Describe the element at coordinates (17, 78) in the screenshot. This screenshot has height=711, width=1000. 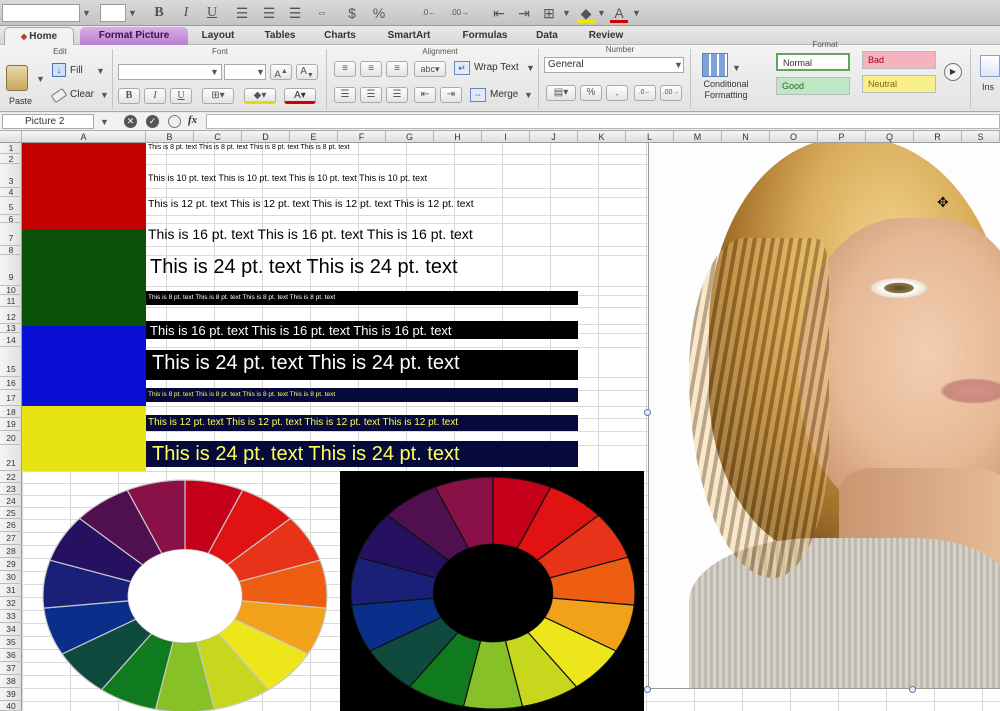
I see `paste-icon` at that location.